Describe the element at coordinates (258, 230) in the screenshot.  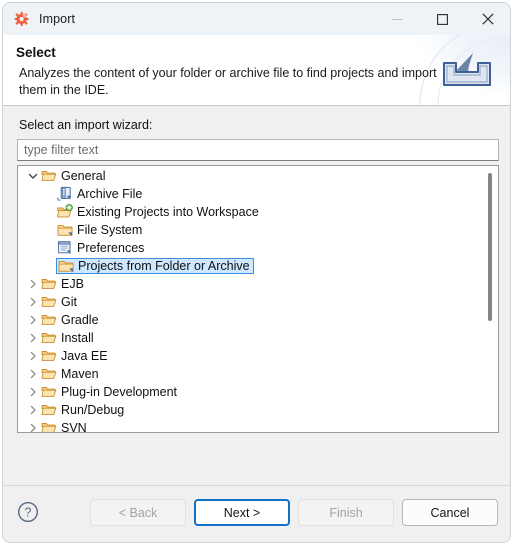
I see `tree-item: File System` at that location.